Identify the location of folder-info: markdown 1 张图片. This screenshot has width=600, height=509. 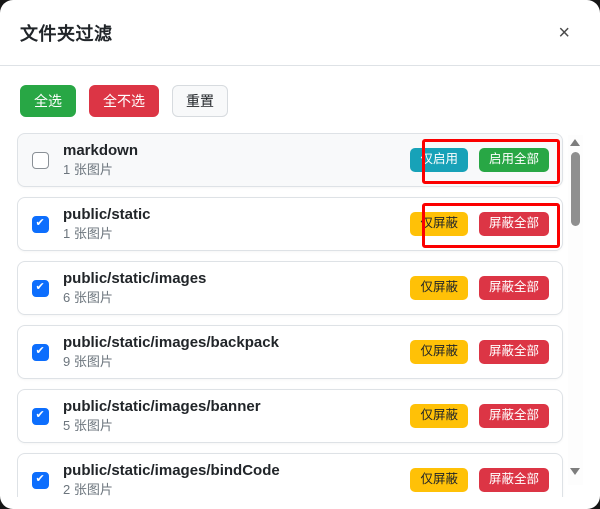
(100, 160).